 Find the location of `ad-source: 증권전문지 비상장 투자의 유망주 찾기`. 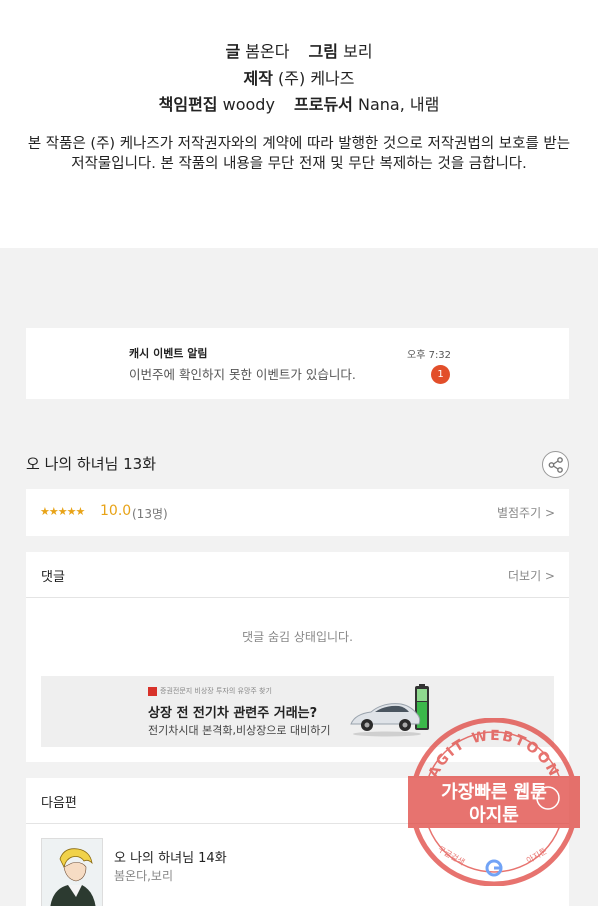

ad-source: 증권전문지 비상장 투자의 유망주 찾기 is located at coordinates (210, 691).